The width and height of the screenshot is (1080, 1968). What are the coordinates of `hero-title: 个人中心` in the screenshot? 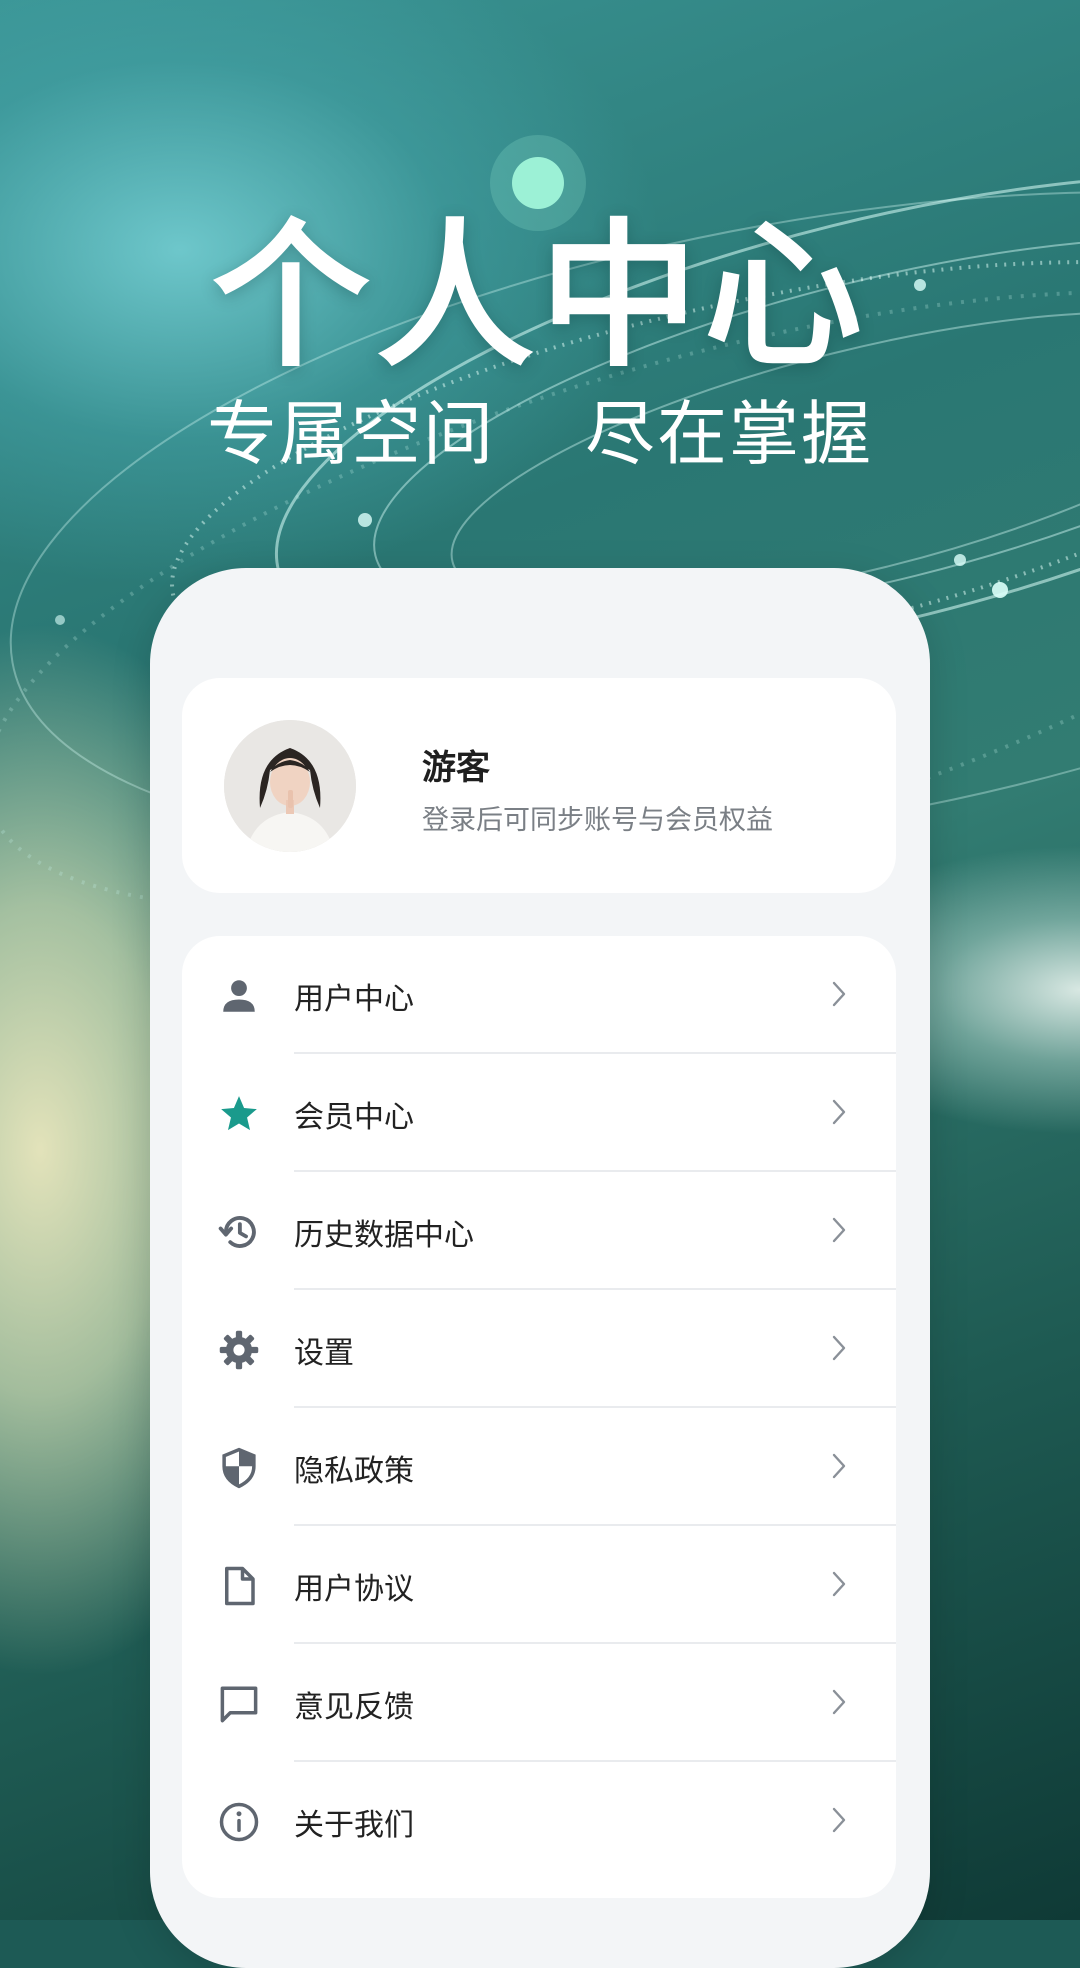 It's located at (540, 297).